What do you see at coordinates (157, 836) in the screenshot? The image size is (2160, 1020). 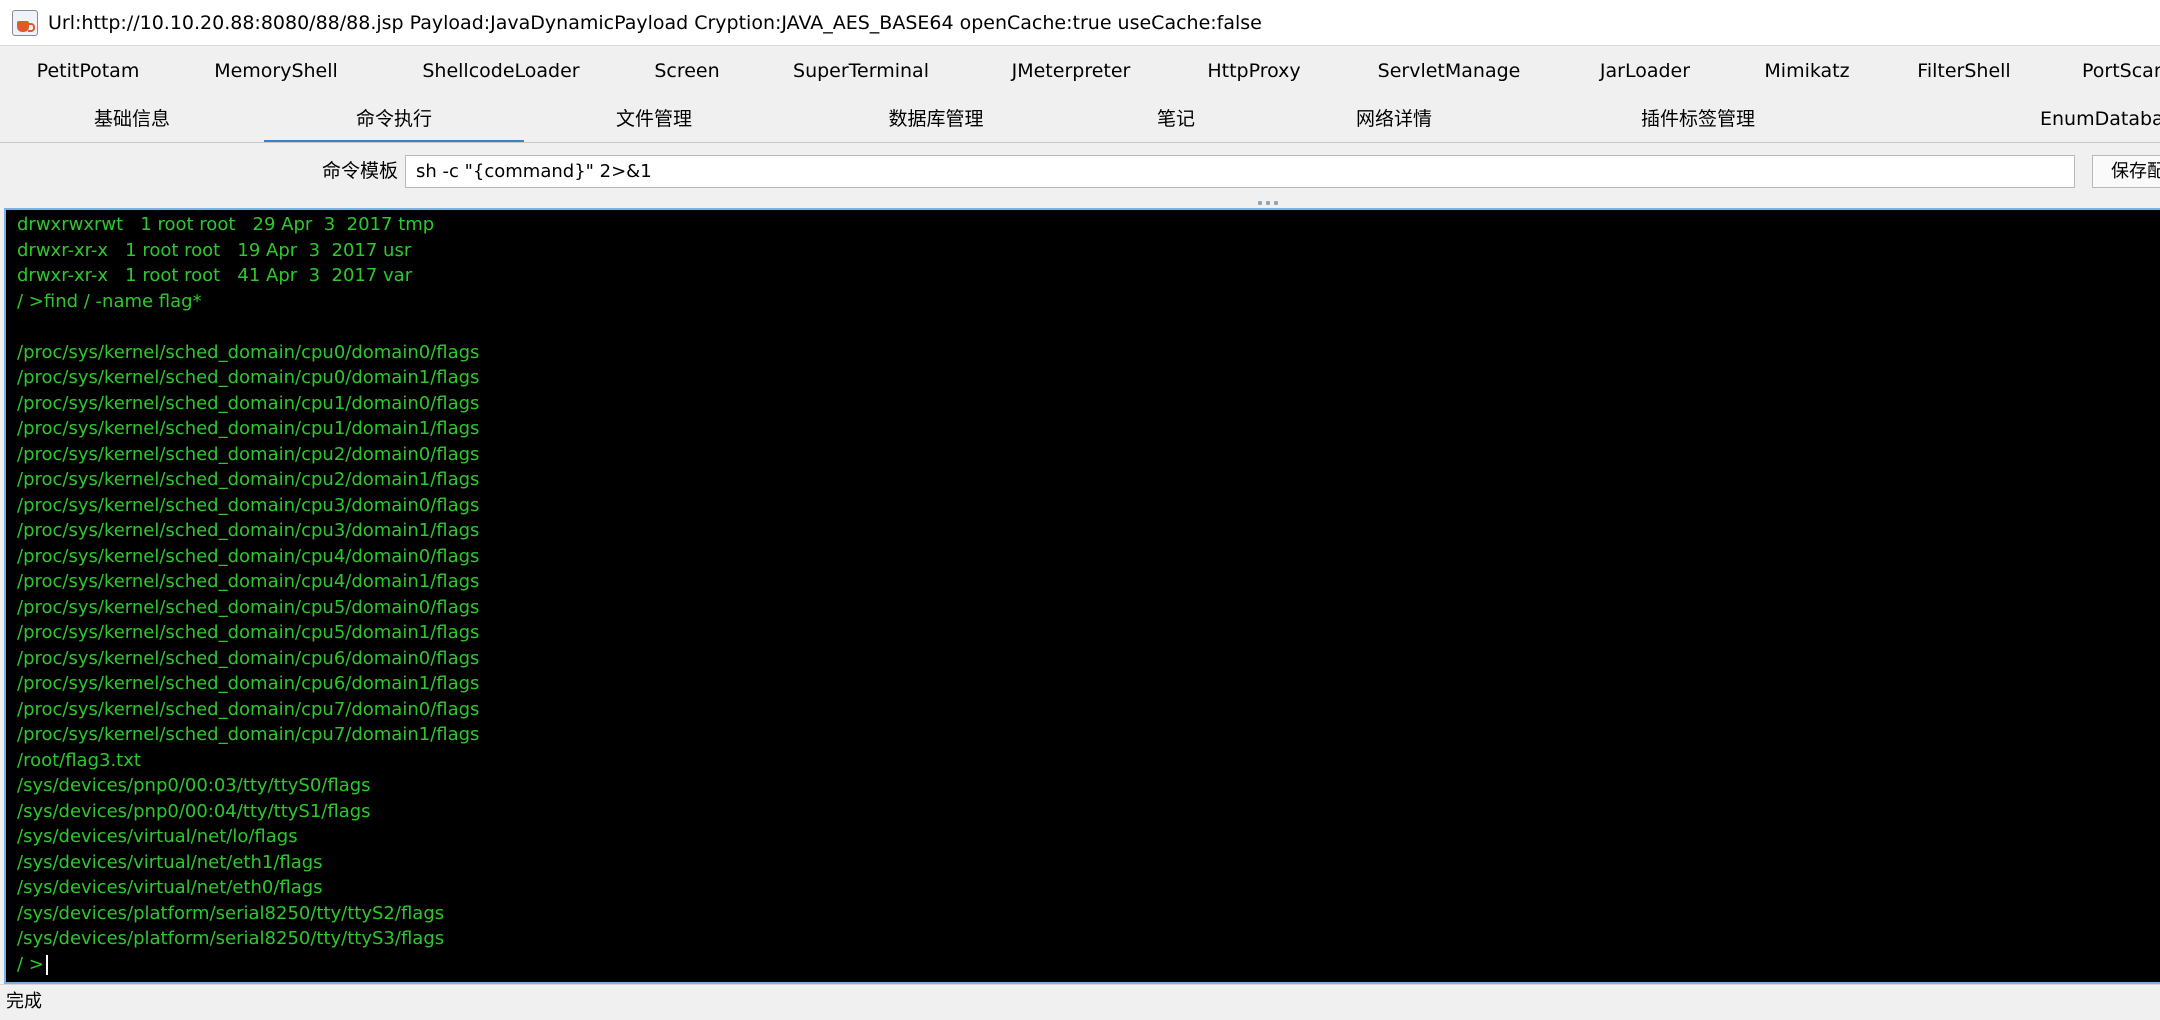 I see `terminal-line: /sys/devices/virtual/net/lo/flags` at bounding box center [157, 836].